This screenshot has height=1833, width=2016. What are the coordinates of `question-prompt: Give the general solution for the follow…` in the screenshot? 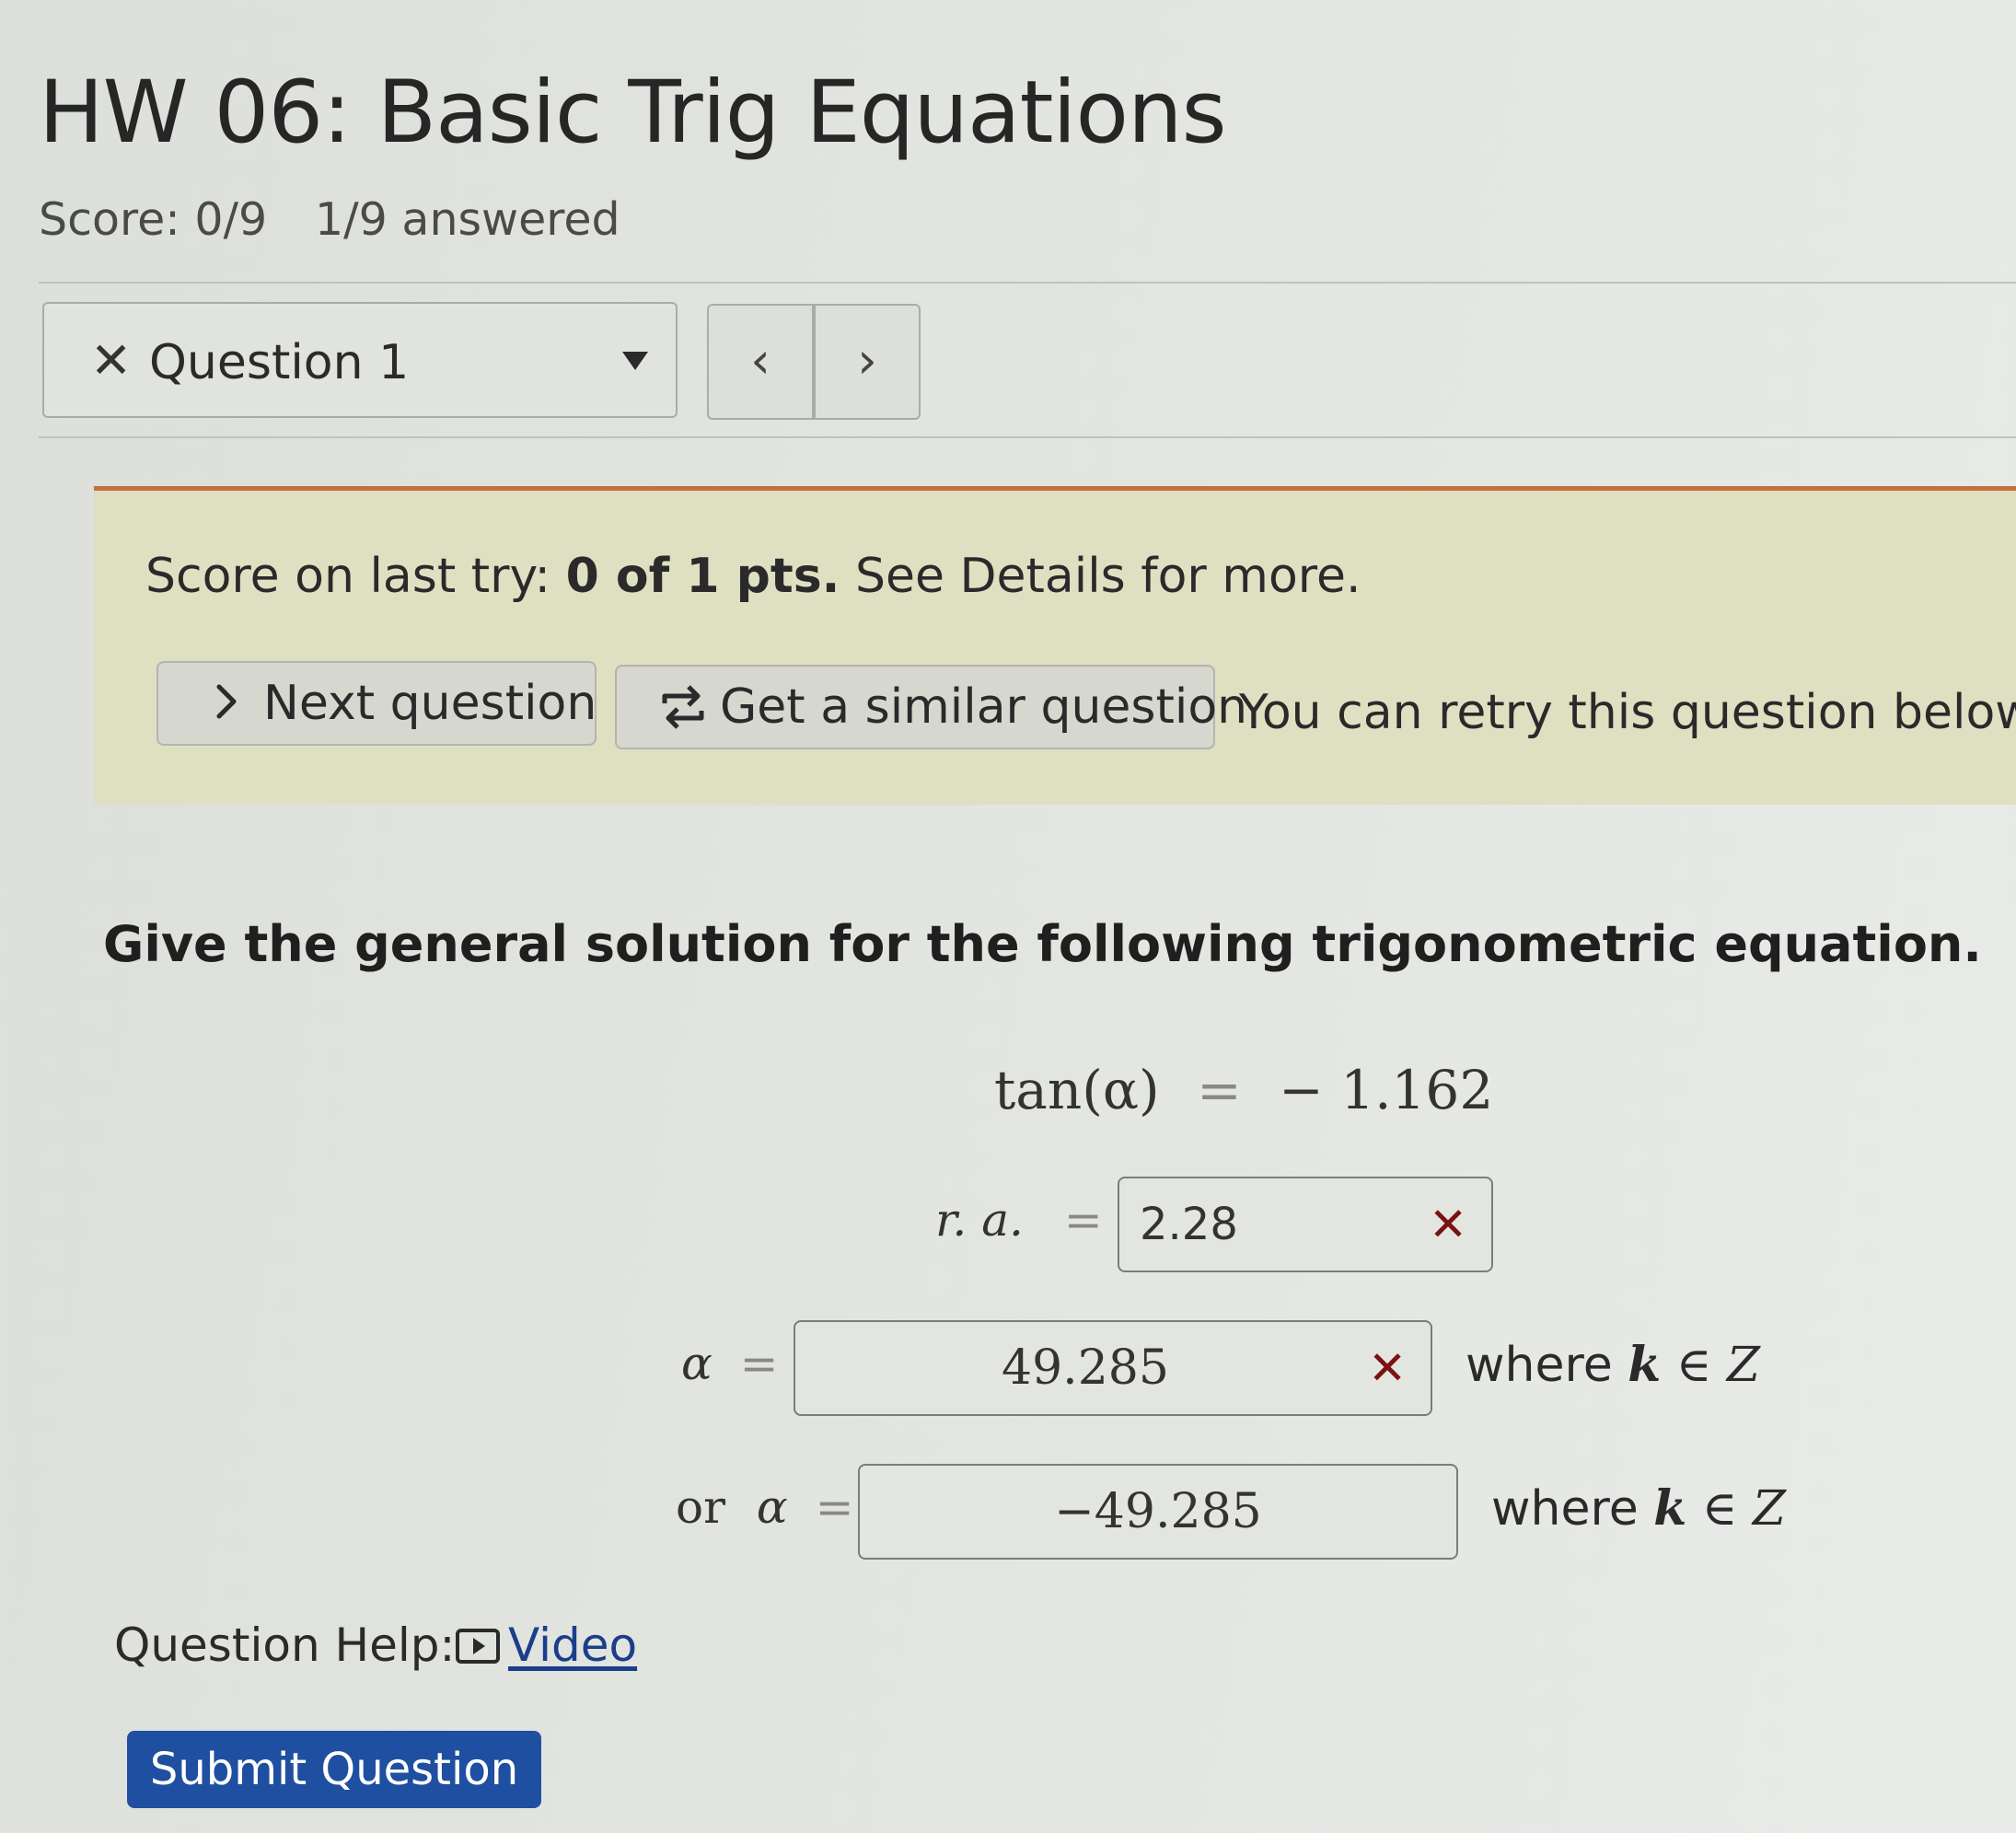 It's located at (1042, 944).